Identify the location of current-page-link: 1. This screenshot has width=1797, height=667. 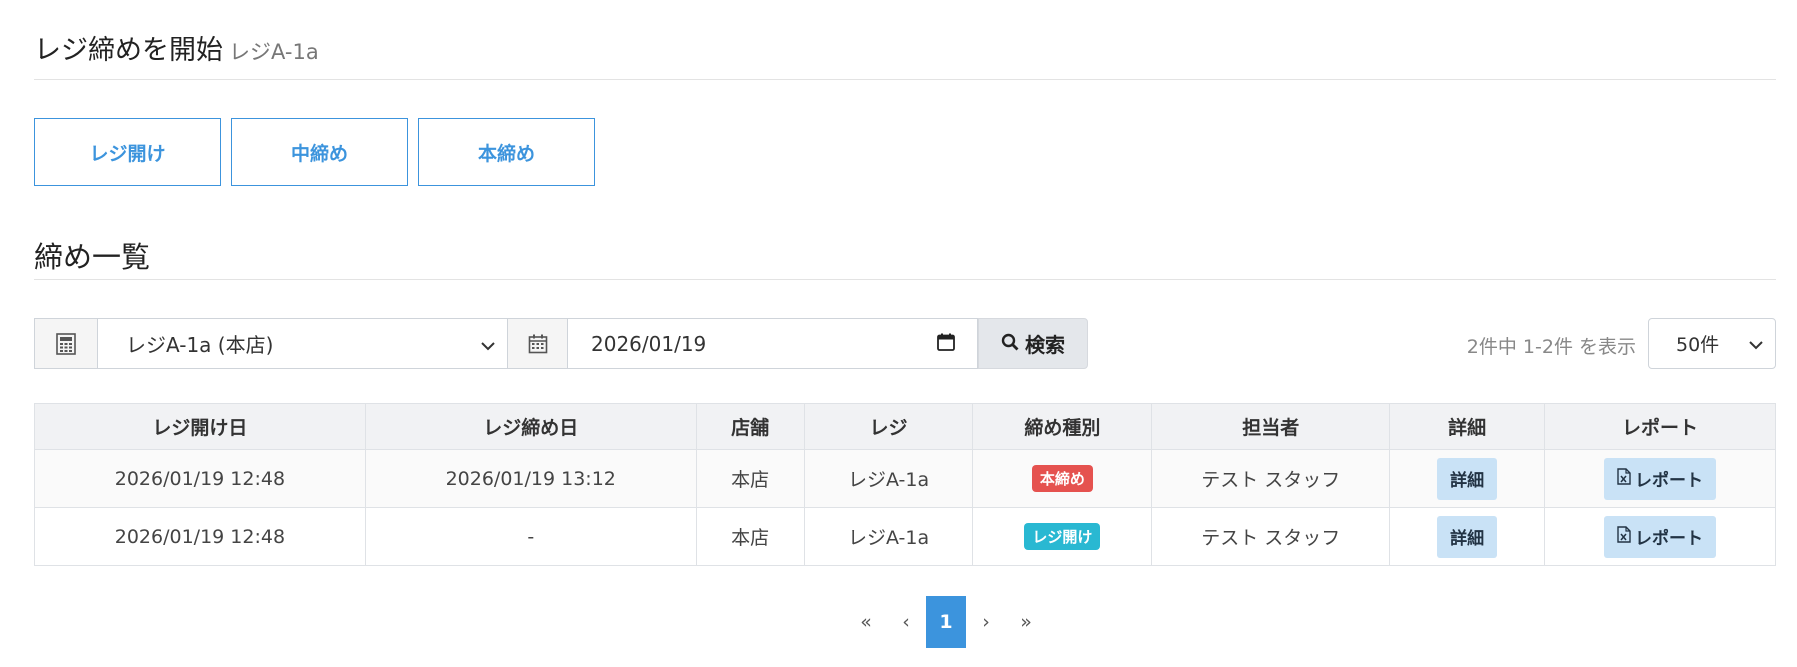
(946, 622).